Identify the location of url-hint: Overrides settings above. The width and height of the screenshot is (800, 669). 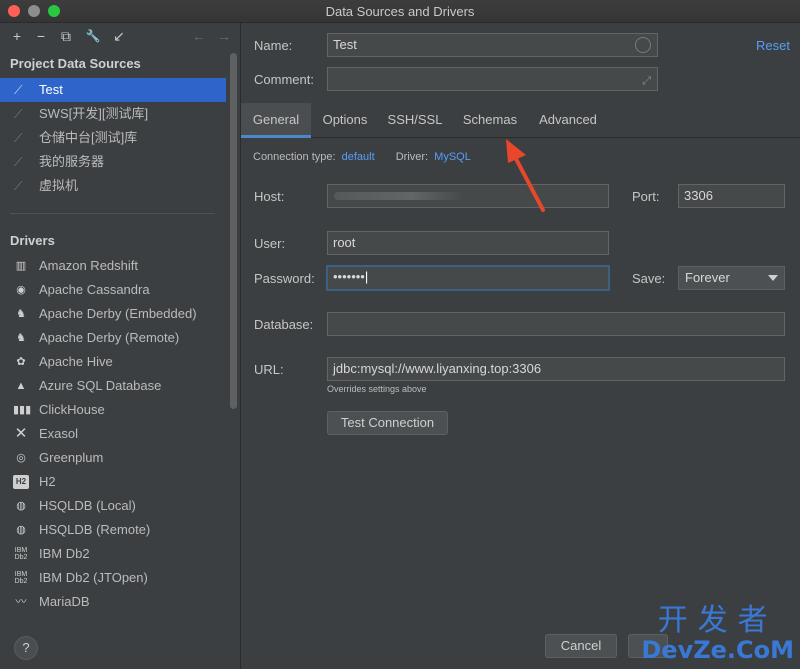
(377, 389).